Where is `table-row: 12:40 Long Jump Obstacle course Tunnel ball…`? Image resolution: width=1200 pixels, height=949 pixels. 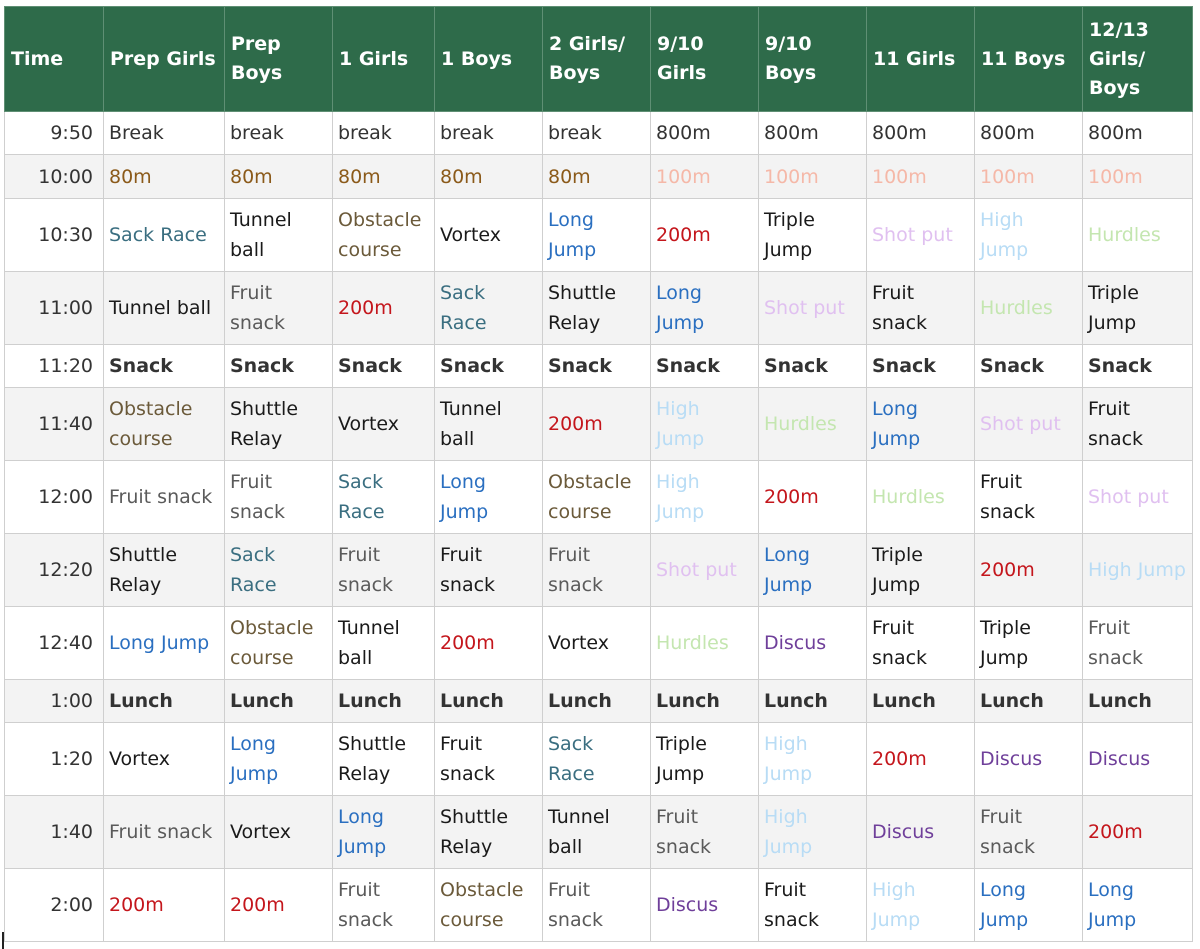 table-row: 12:40 Long Jump Obstacle course Tunnel ball… is located at coordinates (598, 643).